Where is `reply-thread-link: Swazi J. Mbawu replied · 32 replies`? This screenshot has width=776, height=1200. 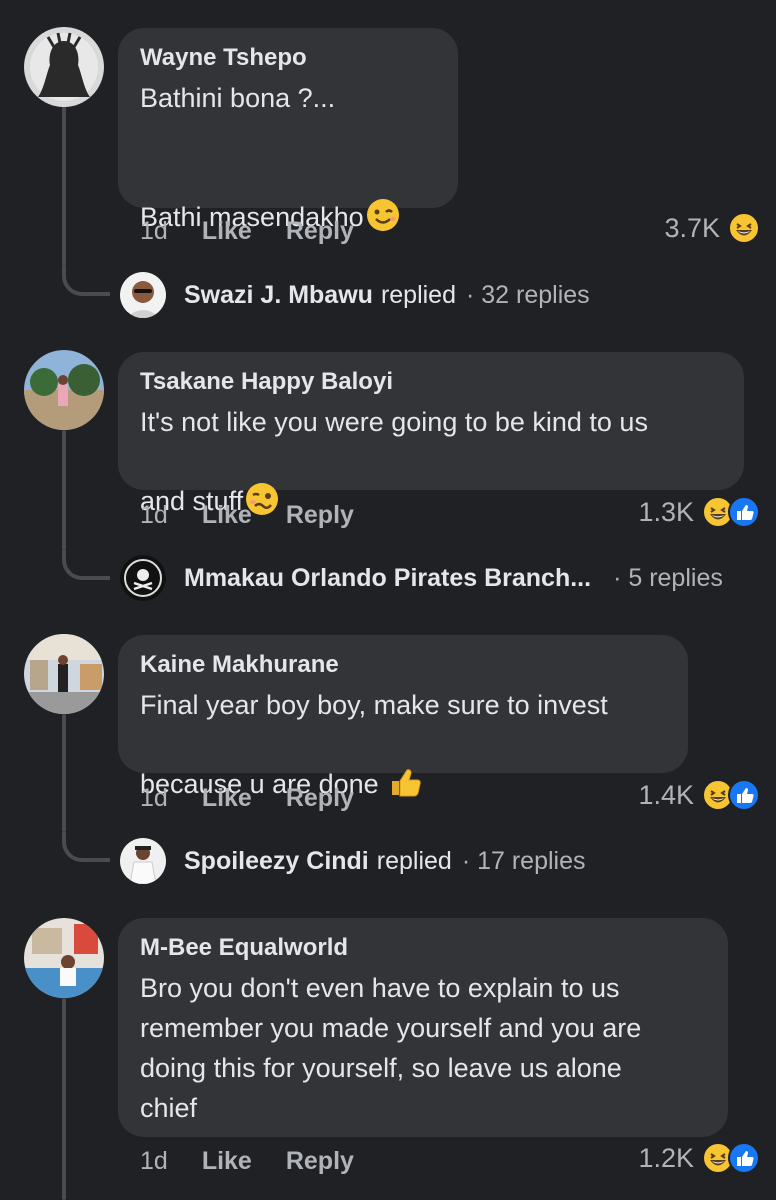 reply-thread-link: Swazi J. Mbawu replied · 32 replies is located at coordinates (355, 295).